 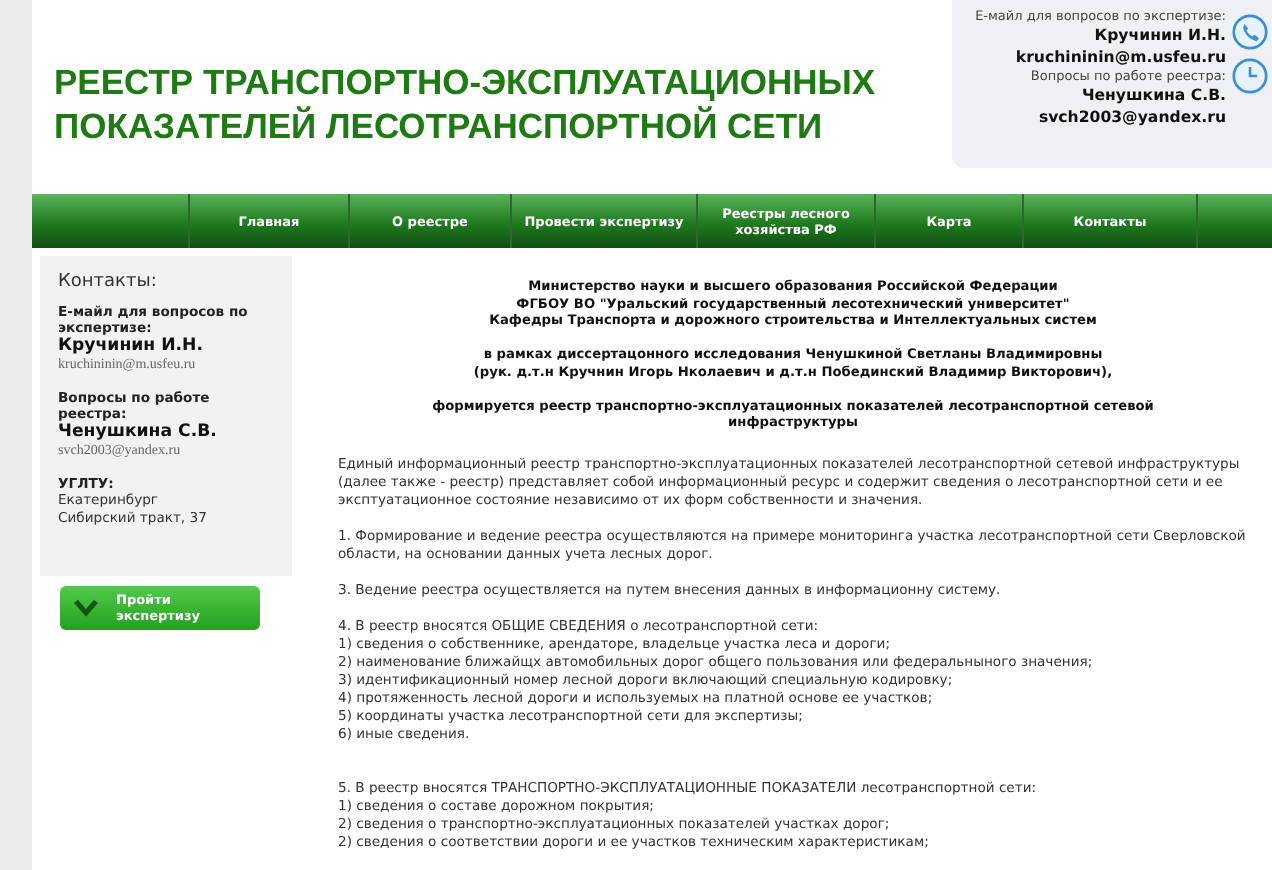 I want to click on chevron-down-icon, so click(x=86, y=608).